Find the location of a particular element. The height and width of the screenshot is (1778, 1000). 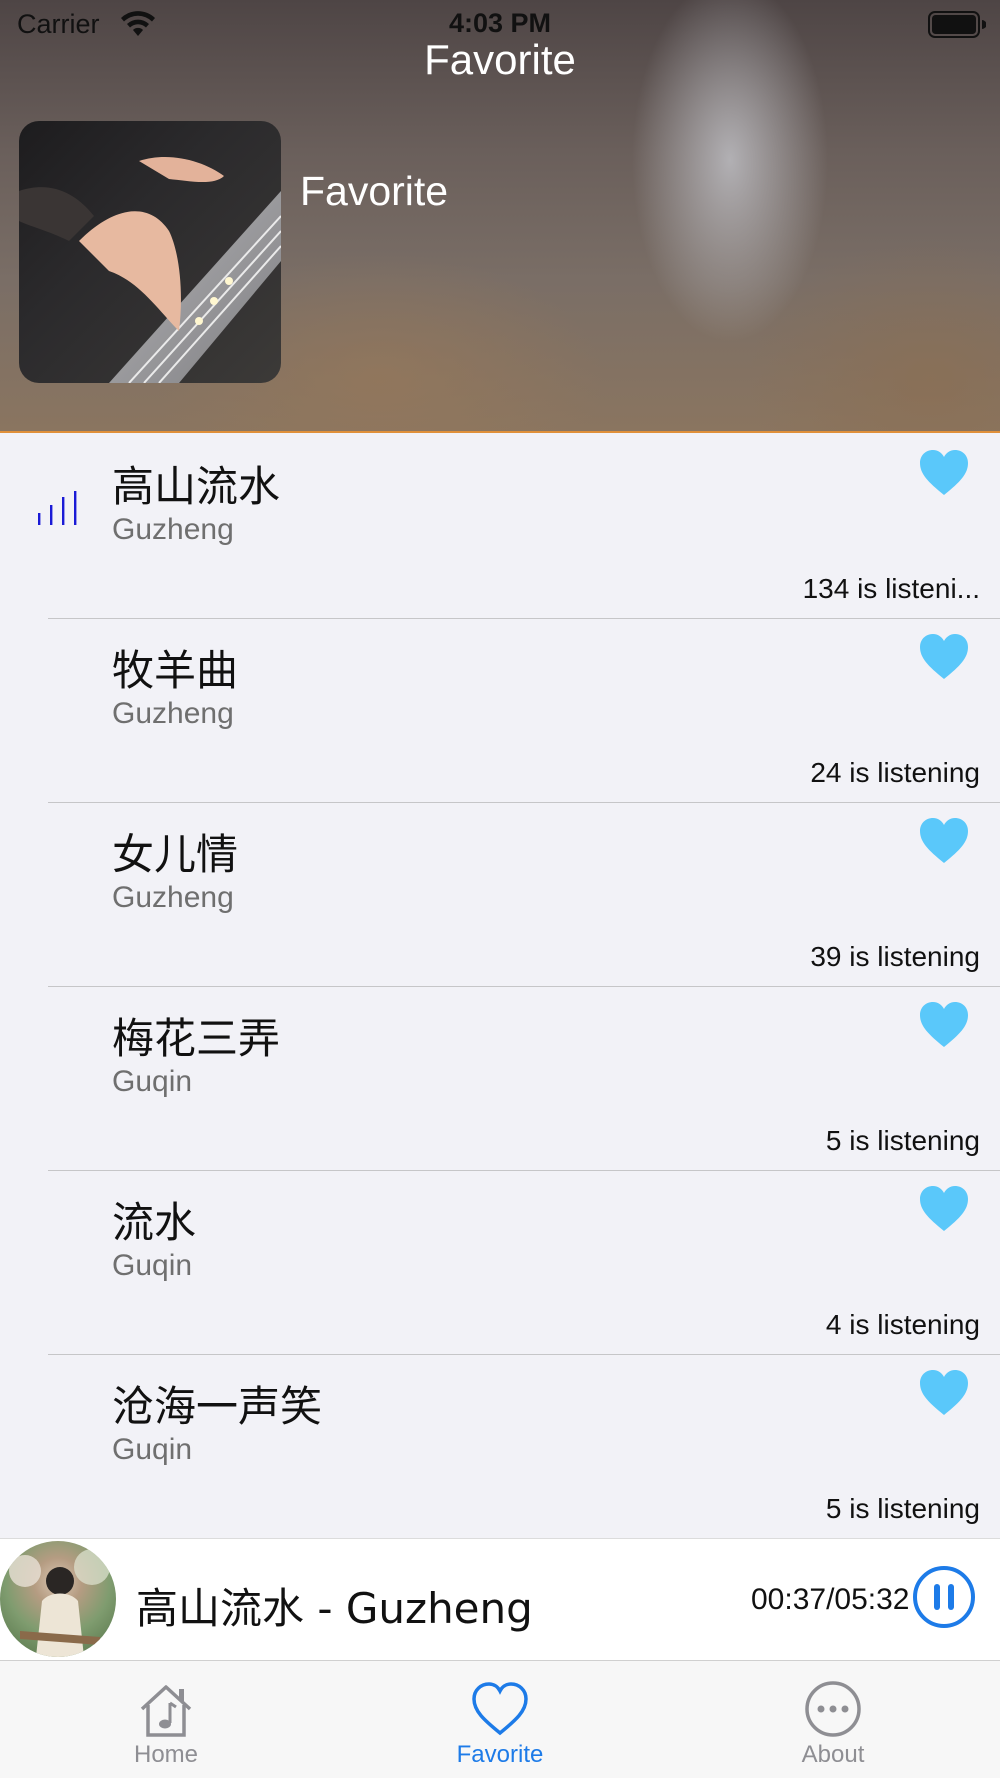

ellipsis-circle-icon is located at coordinates (833, 1709).